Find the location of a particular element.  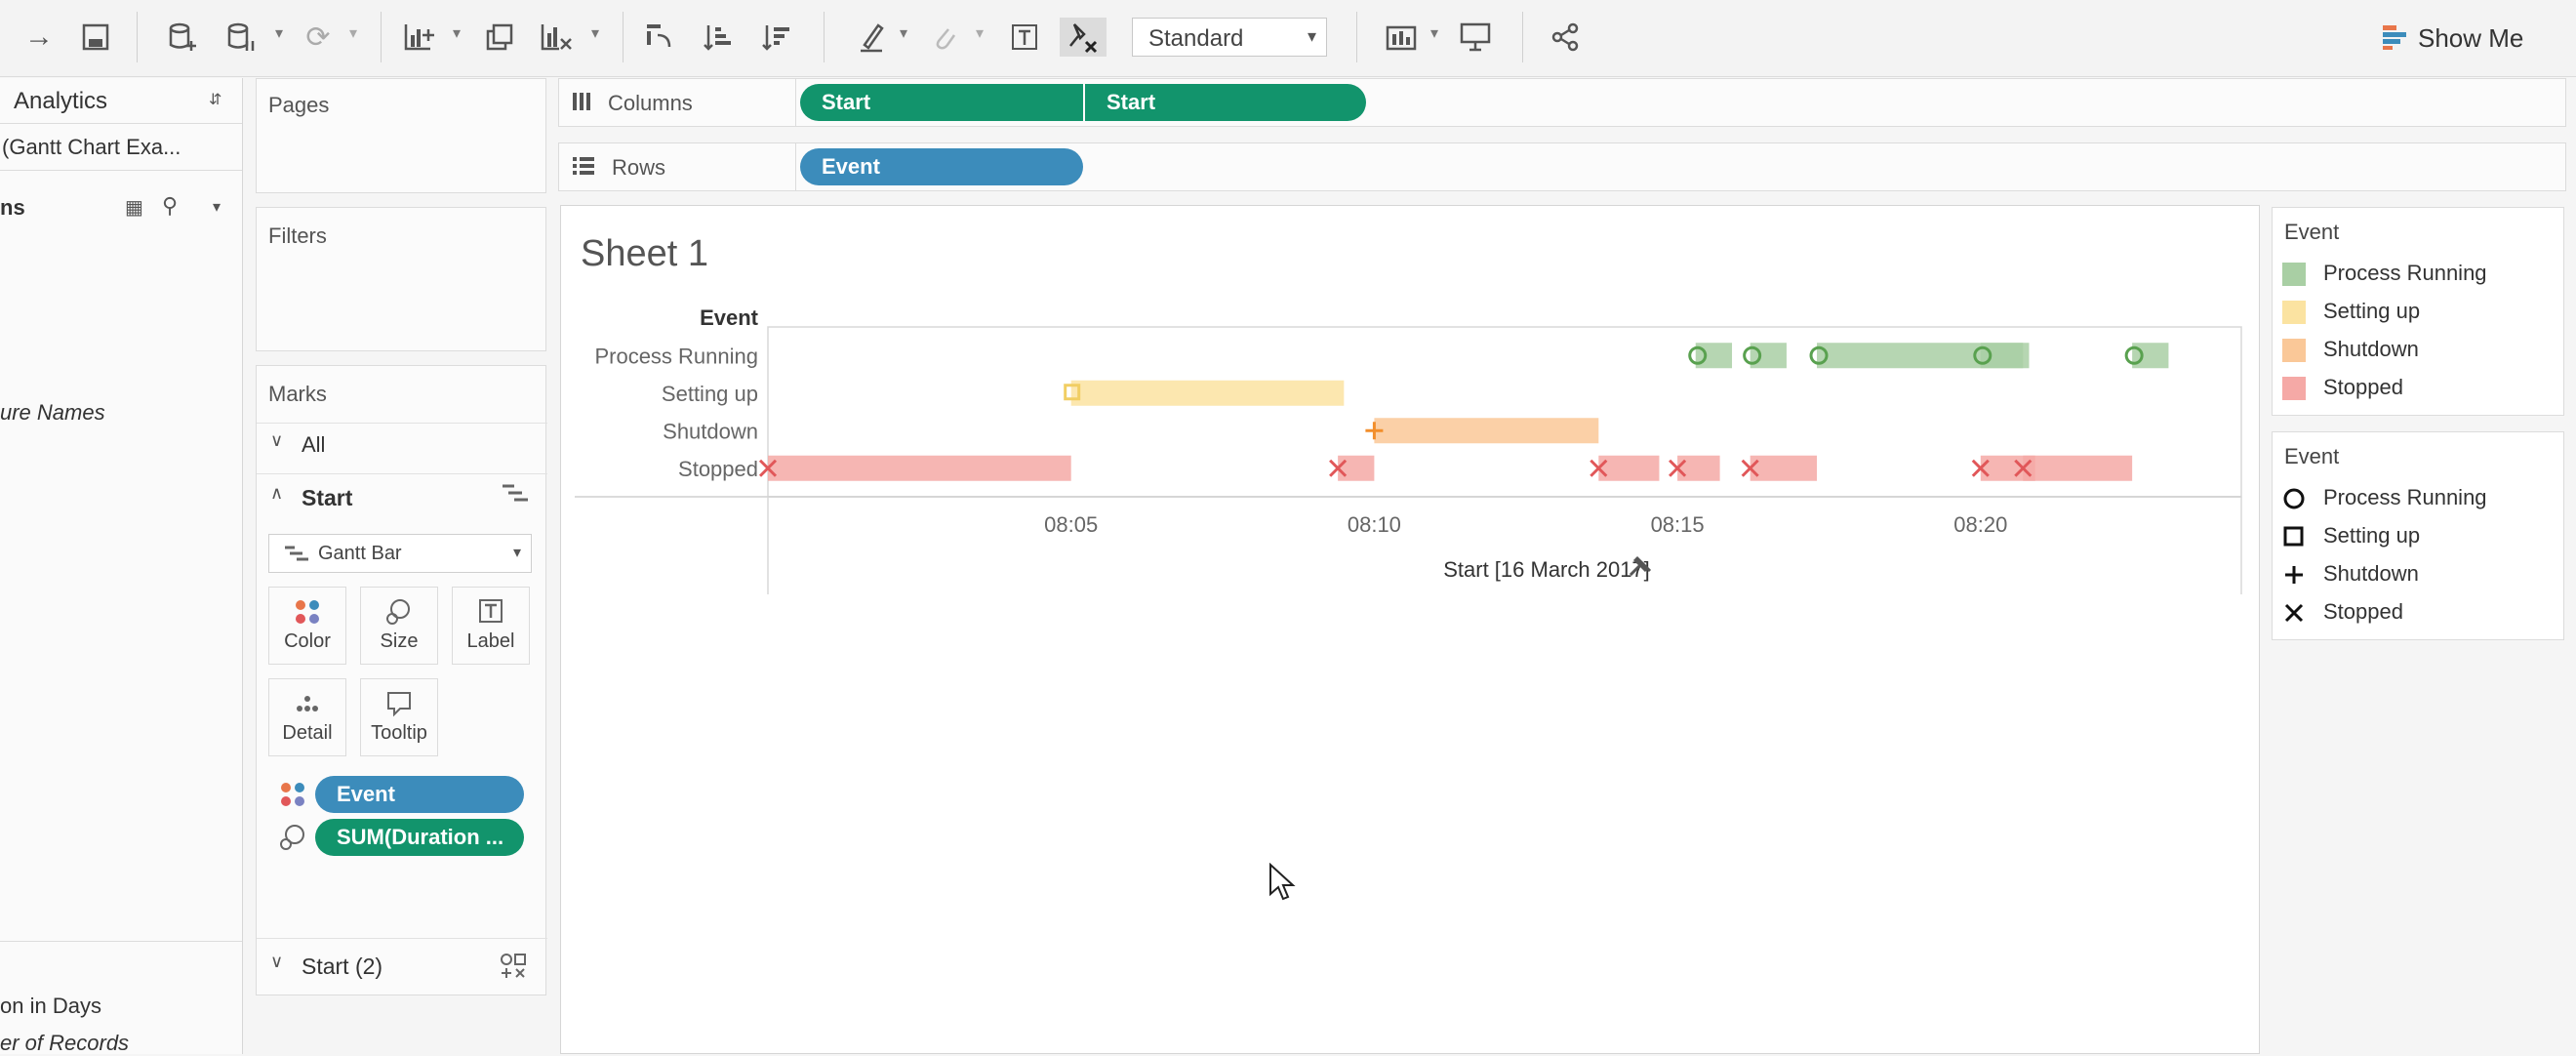

pages-card: Pages is located at coordinates (401, 135).